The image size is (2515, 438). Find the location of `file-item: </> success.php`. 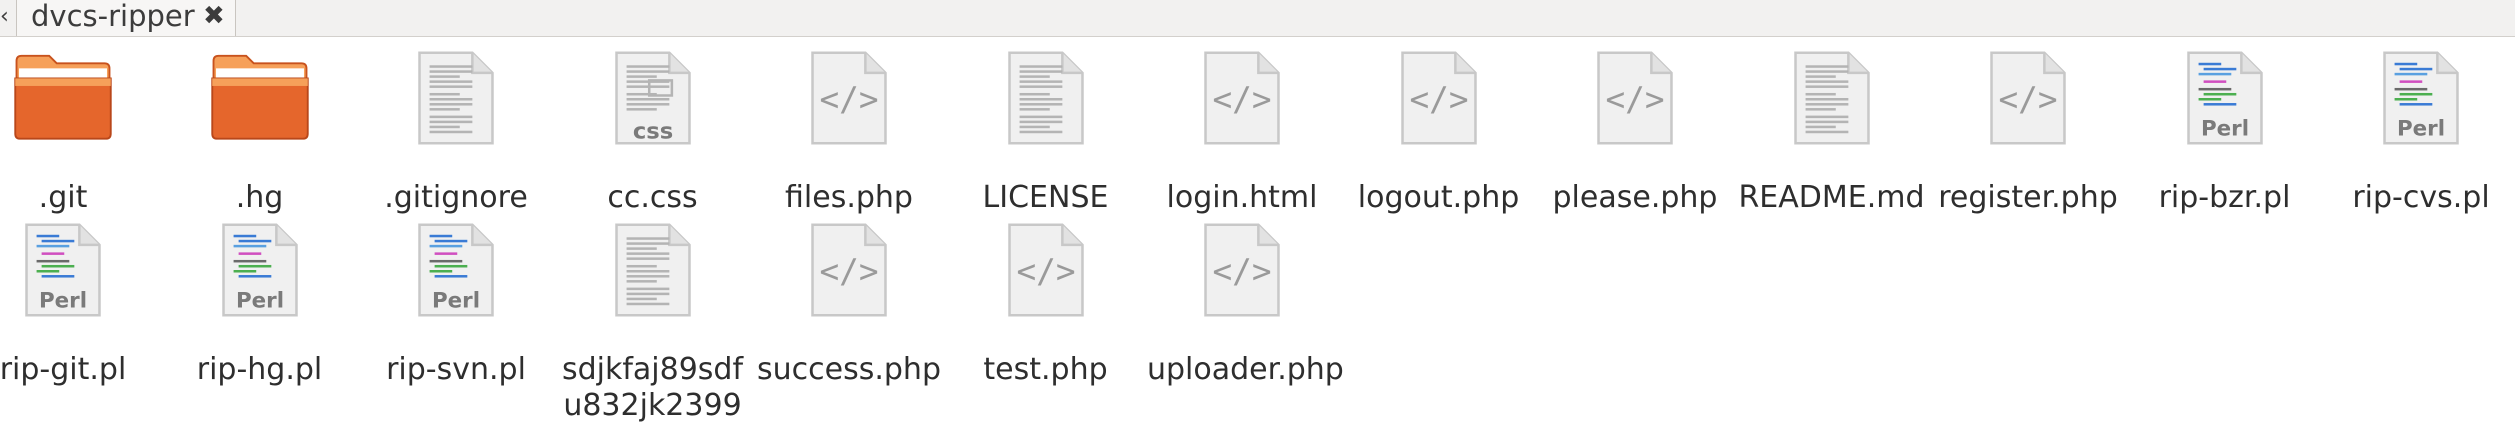

file-item: </> success.php is located at coordinates (849, 299).